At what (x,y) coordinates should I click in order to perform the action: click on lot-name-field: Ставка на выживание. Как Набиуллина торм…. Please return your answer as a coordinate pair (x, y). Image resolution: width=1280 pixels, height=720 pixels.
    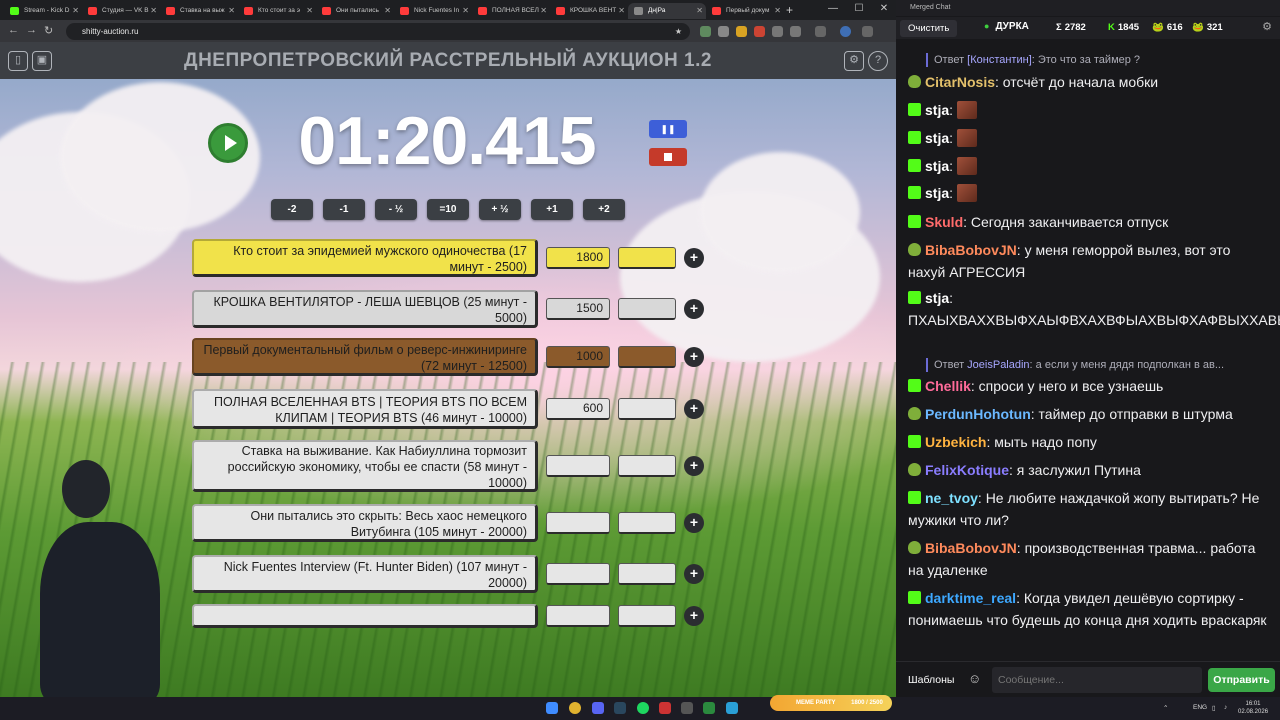
    Looking at the image, I should click on (365, 466).